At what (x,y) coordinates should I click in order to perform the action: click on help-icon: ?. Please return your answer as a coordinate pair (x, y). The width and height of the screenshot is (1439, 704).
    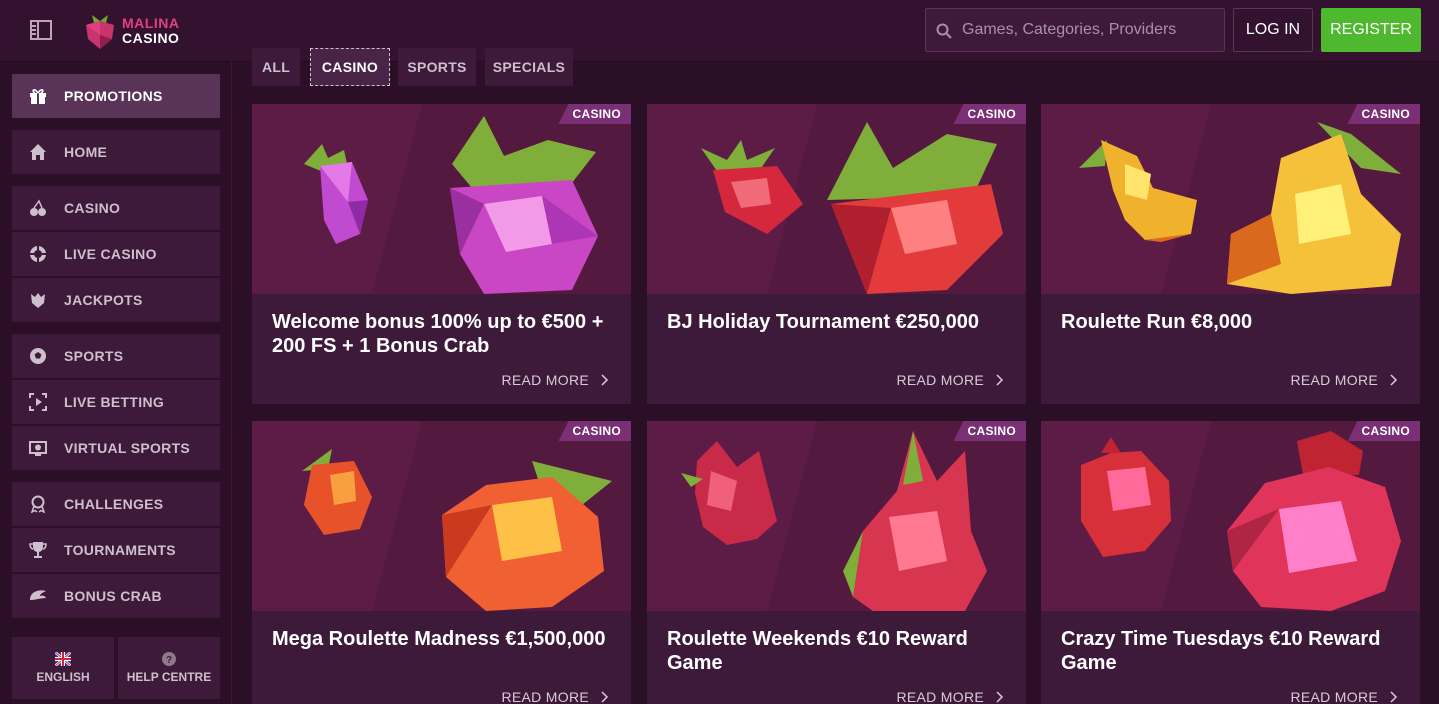
    Looking at the image, I should click on (169, 659).